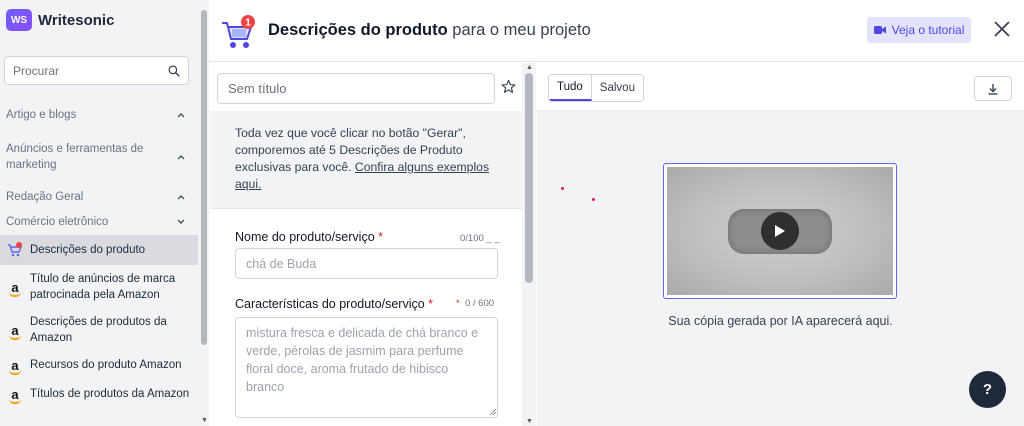 This screenshot has height=426, width=1024. Describe the element at coordinates (928, 30) in the screenshot. I see `tutorial-label: Veja o tutorial` at that location.